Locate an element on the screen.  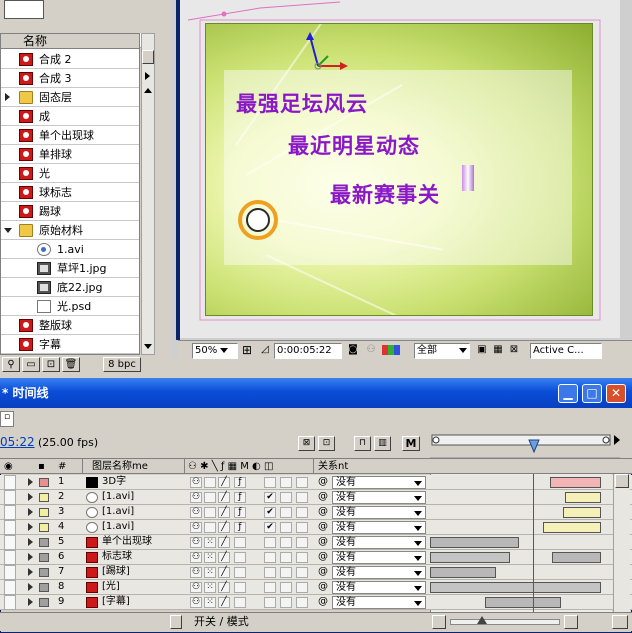
project-item: 踢球 is located at coordinates (70, 211).